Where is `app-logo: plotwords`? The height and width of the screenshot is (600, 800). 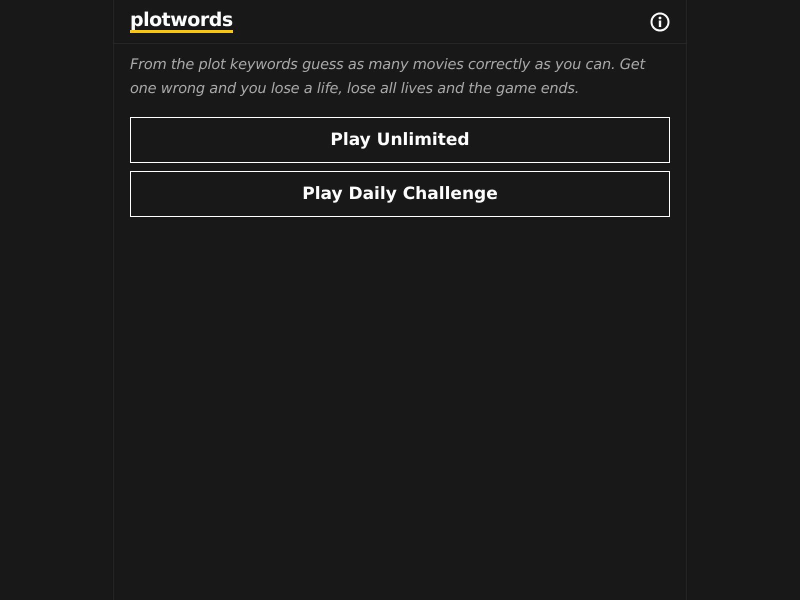
app-logo: plotwords is located at coordinates (181, 21).